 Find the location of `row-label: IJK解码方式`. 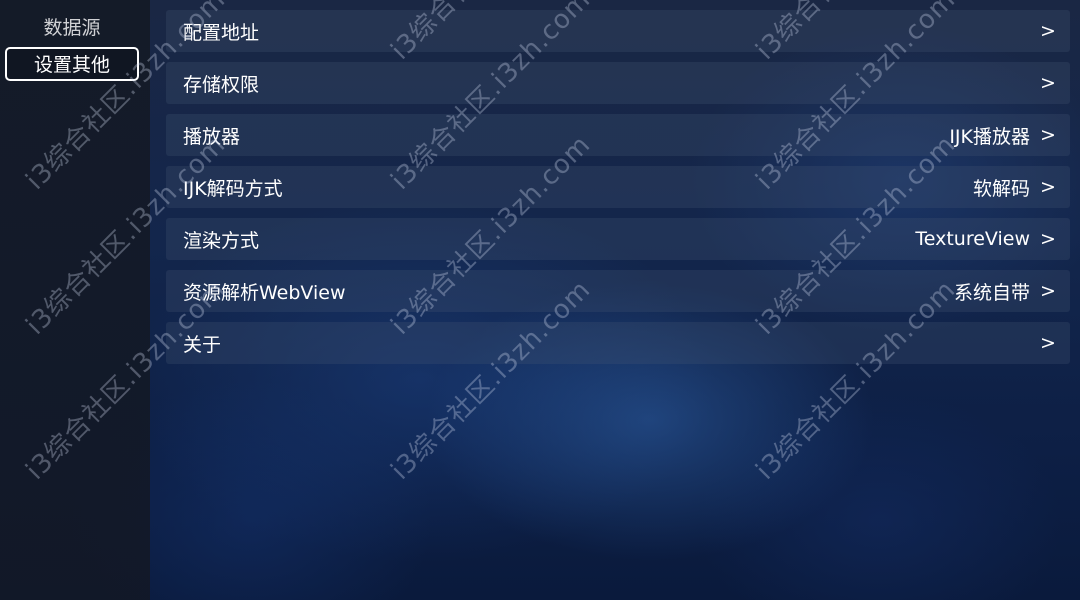

row-label: IJK解码方式 is located at coordinates (233, 188).